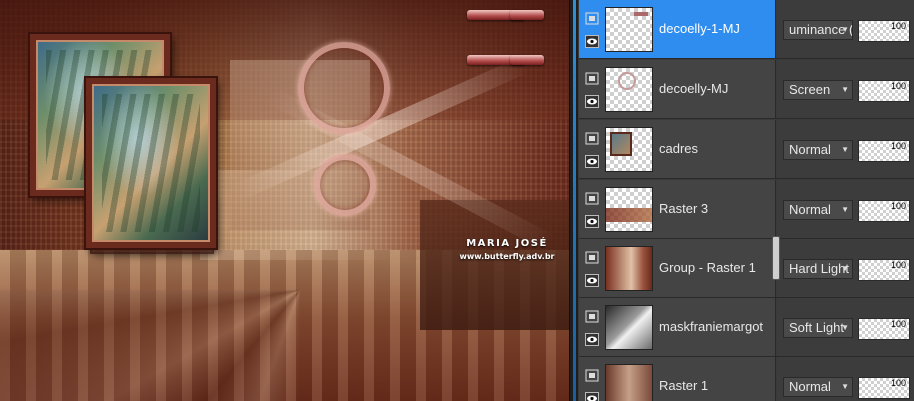 Image resolution: width=914 pixels, height=401 pixels. What do you see at coordinates (776, 258) in the screenshot?
I see `layers-scroll-handle` at bounding box center [776, 258].